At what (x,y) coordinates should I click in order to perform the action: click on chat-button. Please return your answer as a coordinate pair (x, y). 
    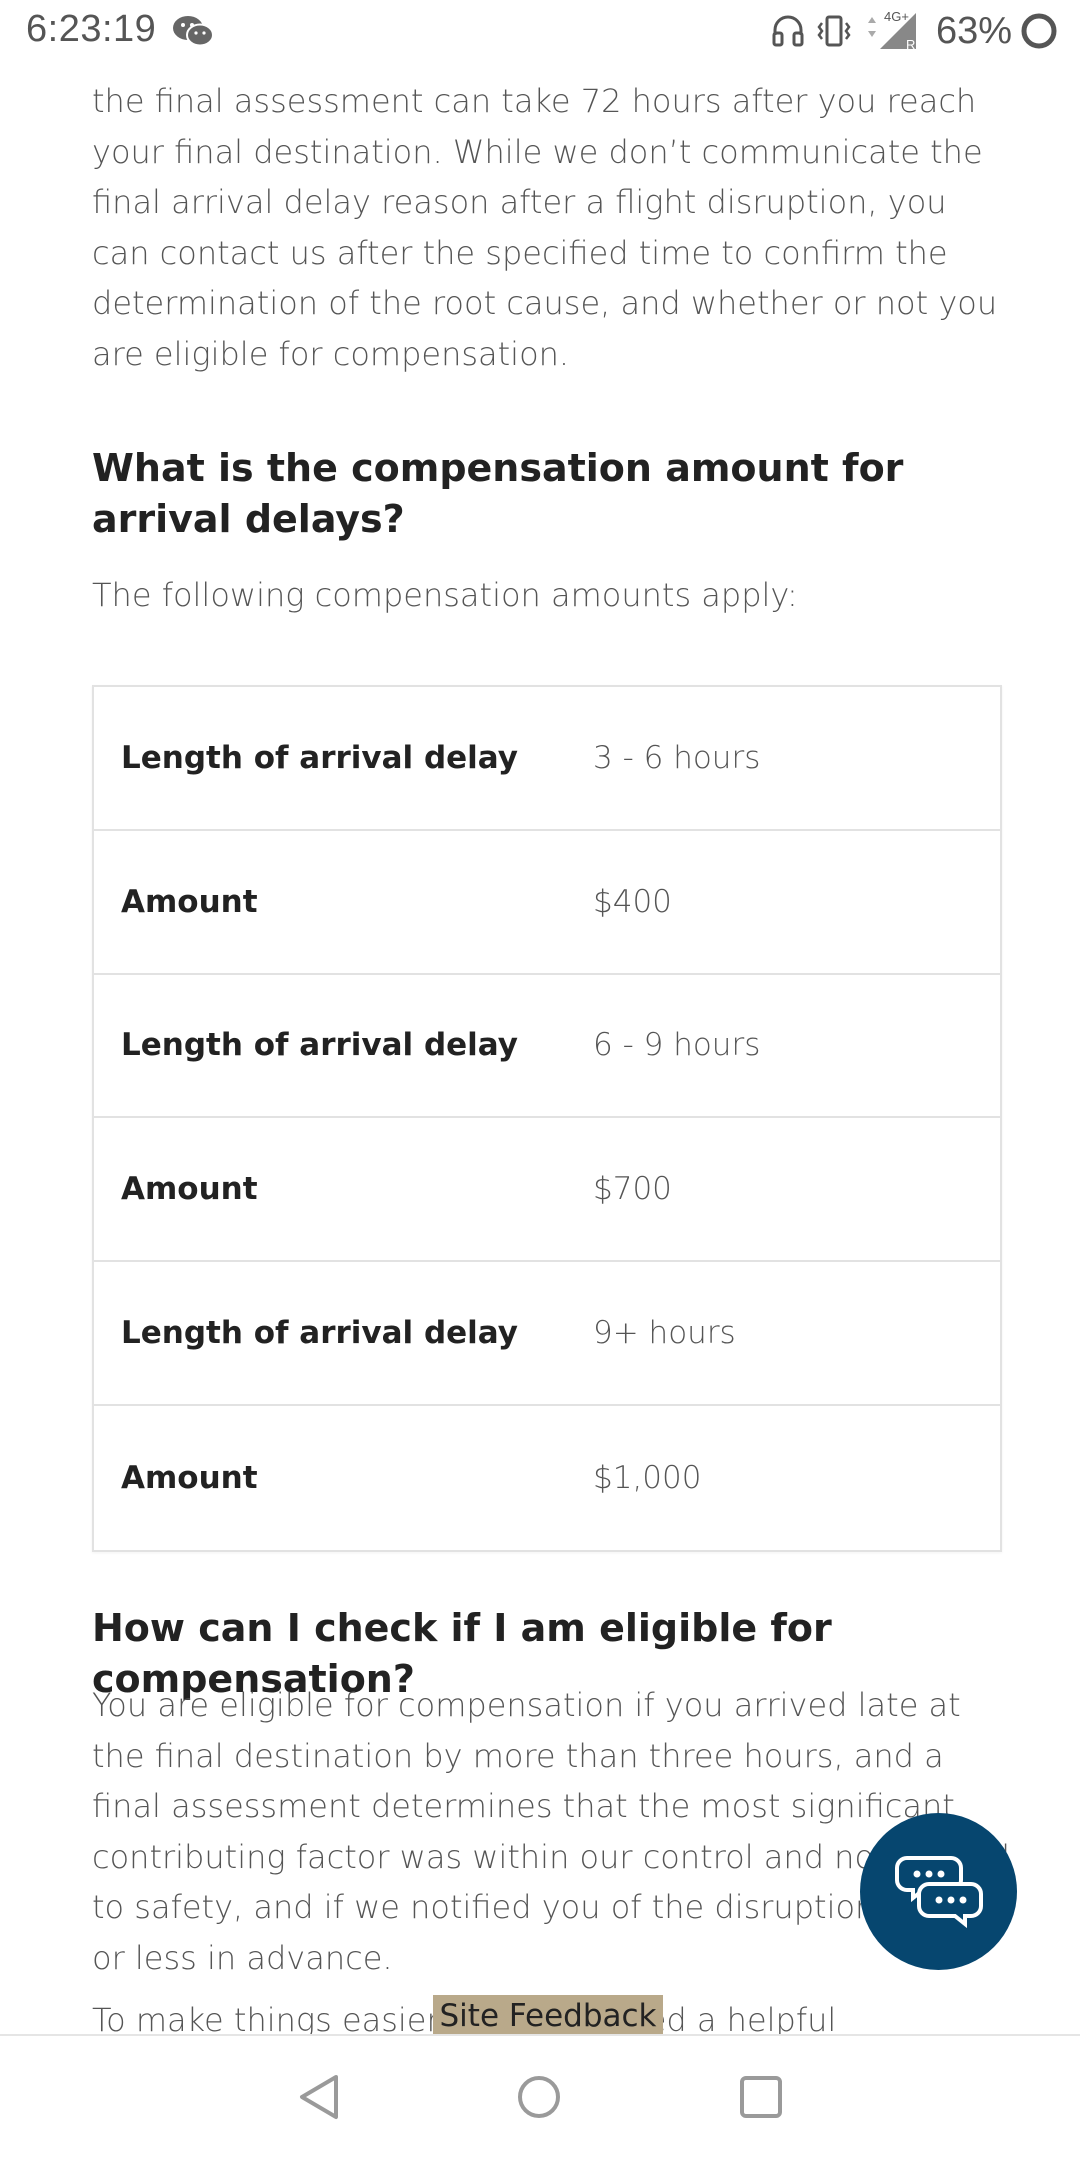
    Looking at the image, I should click on (938, 1891).